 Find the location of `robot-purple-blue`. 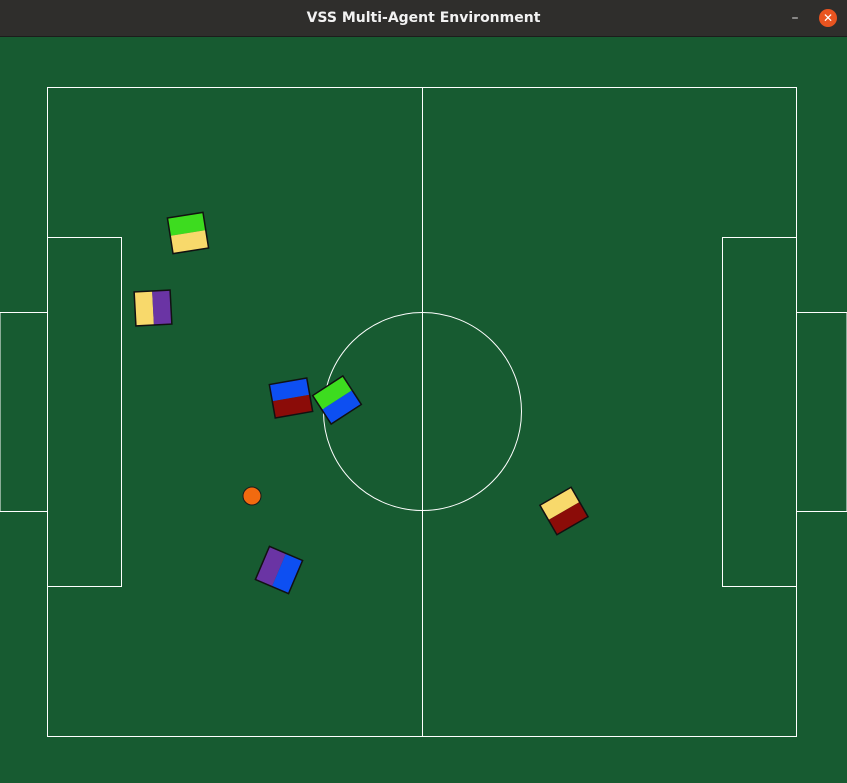

robot-purple-blue is located at coordinates (279, 570).